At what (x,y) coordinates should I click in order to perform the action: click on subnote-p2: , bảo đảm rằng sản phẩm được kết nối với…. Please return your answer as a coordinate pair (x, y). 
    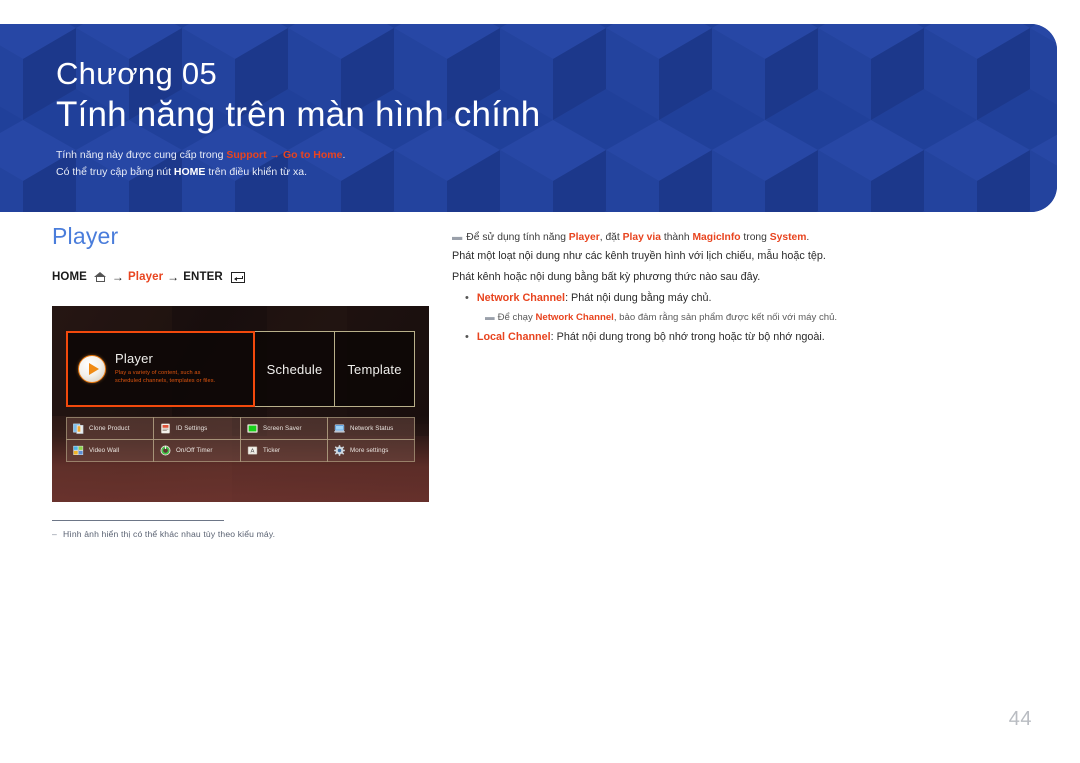
    Looking at the image, I should click on (725, 318).